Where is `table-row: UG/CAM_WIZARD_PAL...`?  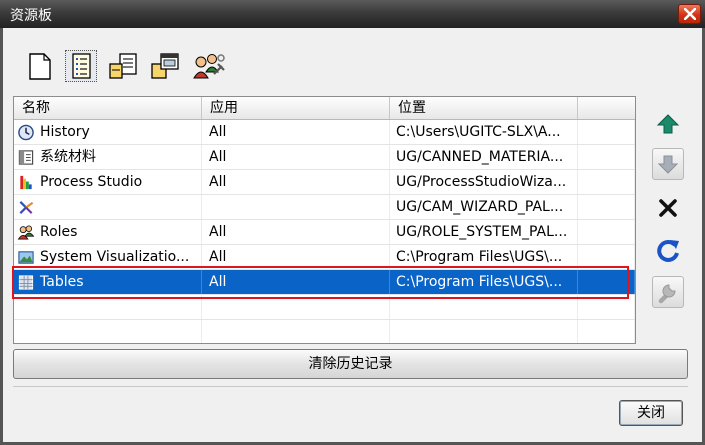 table-row: UG/CAM_WIZARD_PAL... is located at coordinates (324, 207).